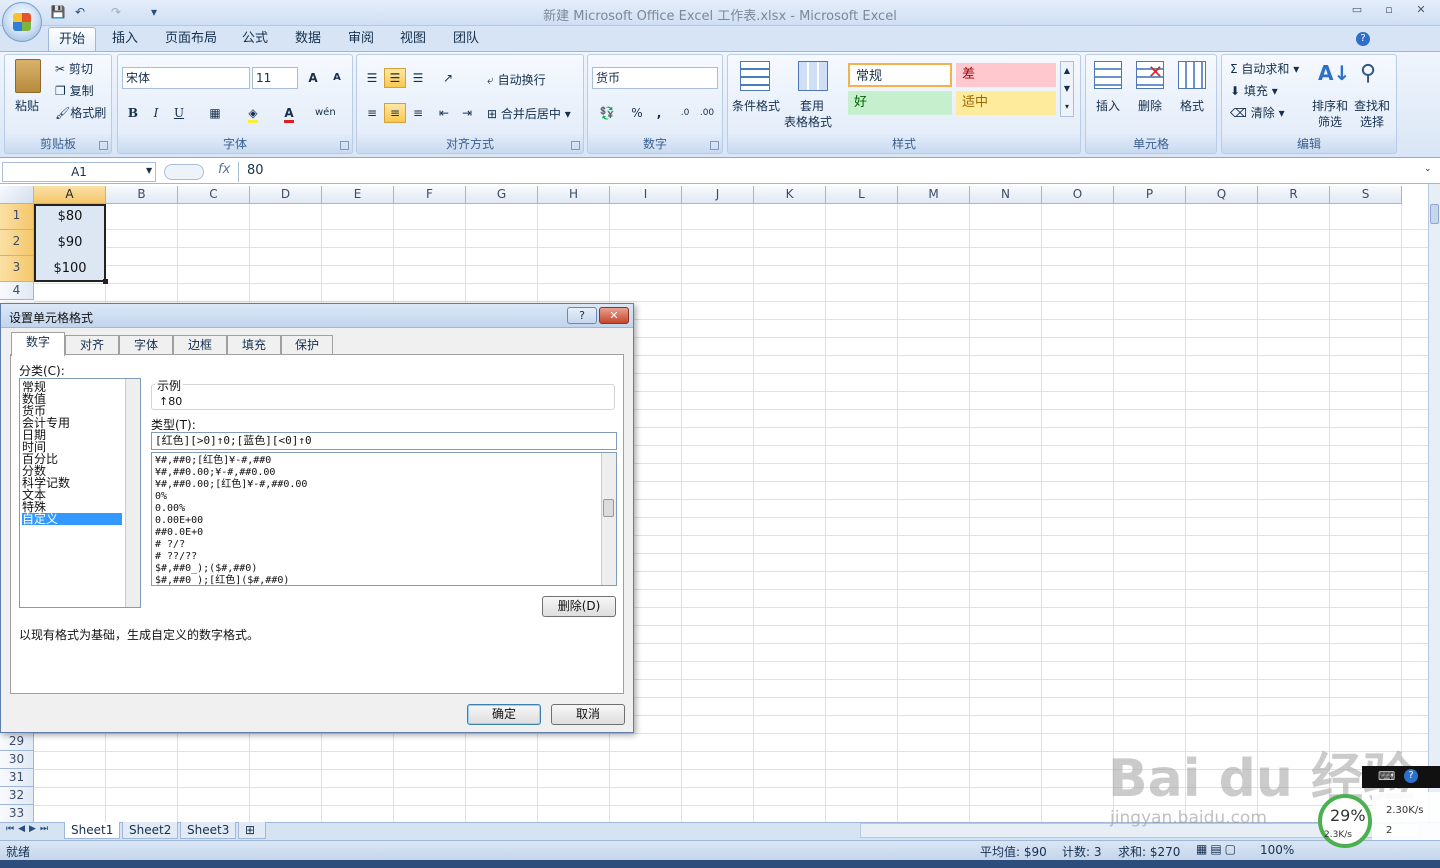 The height and width of the screenshot is (868, 1440). What do you see at coordinates (1192, 105) in the screenshot?
I see `format-cells-button: 格式` at bounding box center [1192, 105].